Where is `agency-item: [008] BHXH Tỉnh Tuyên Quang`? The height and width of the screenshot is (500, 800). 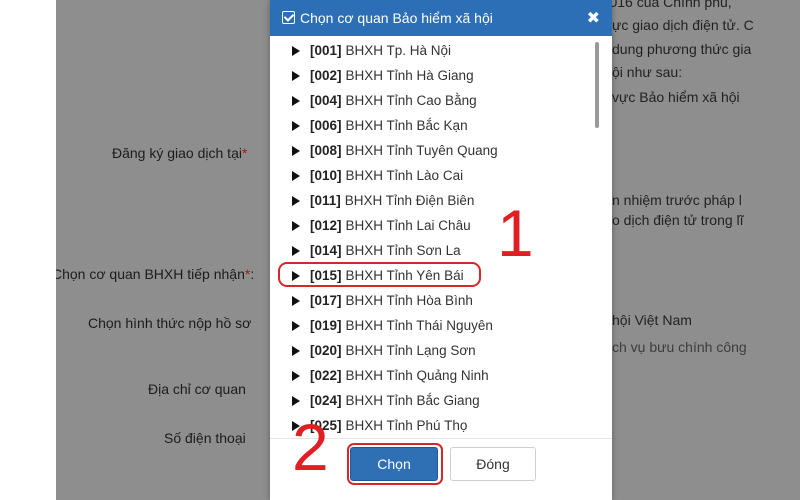
agency-item: [008] BHXH Tỉnh Tuyên Quang is located at coordinates (395, 150).